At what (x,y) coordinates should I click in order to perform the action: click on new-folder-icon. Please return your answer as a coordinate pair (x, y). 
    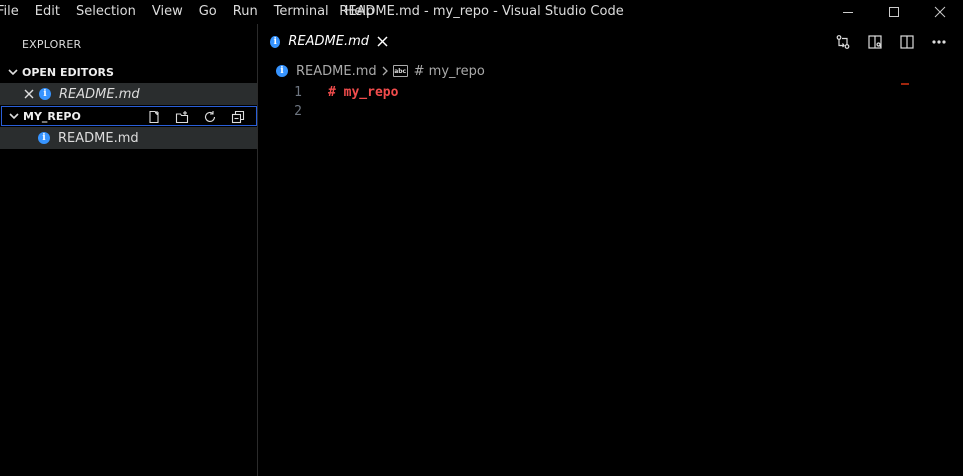
    Looking at the image, I should click on (182, 117).